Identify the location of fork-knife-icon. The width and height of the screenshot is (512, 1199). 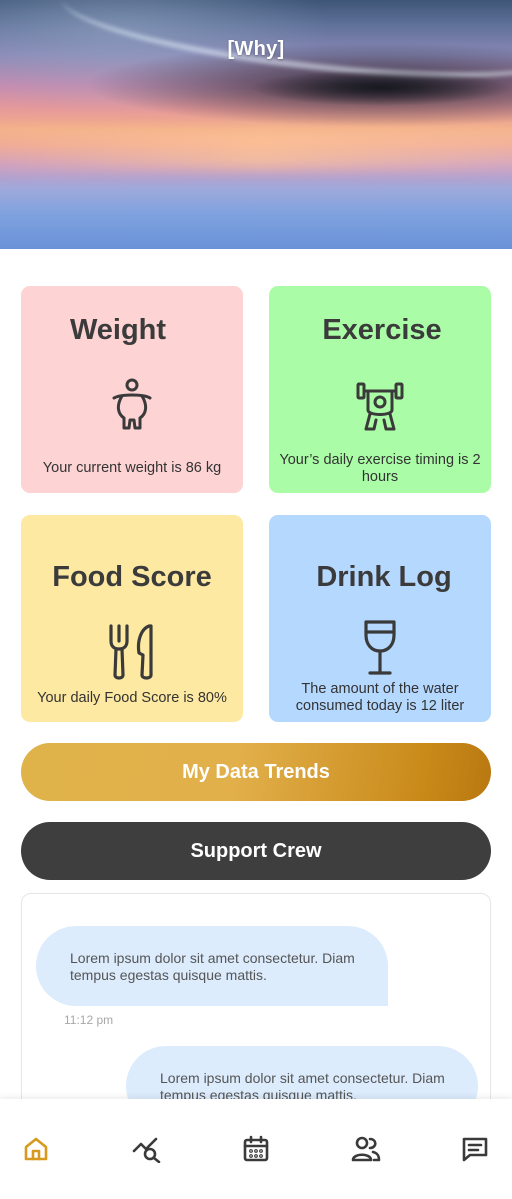
(132, 654).